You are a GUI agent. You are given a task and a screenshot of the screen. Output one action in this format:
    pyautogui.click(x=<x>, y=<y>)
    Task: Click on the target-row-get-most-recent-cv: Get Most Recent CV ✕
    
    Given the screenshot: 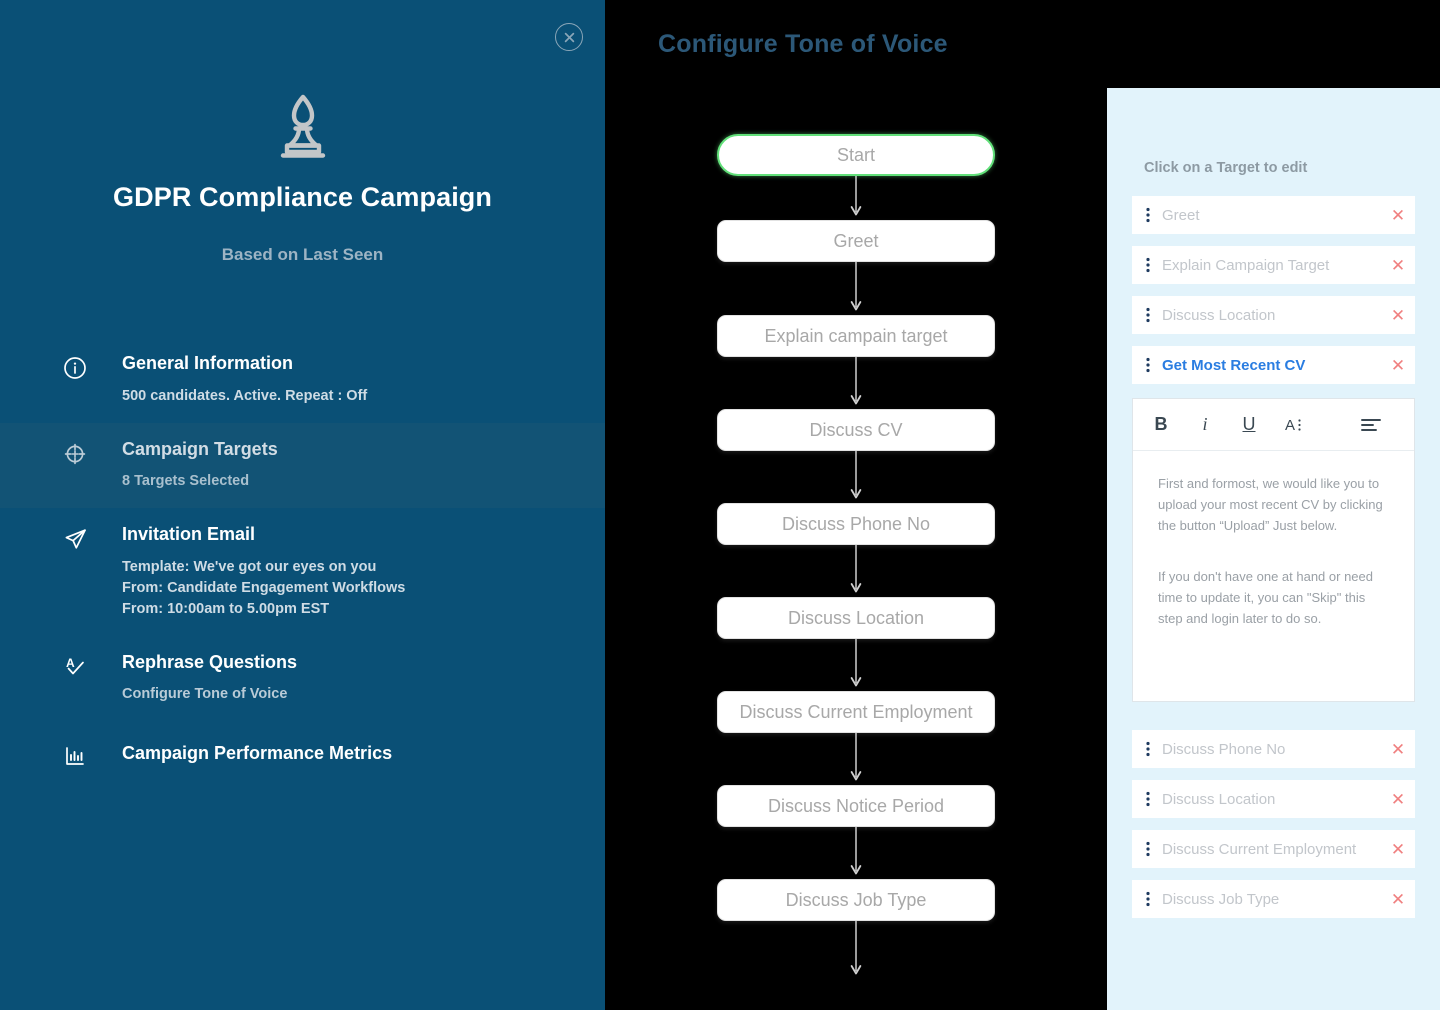 What is the action you would take?
    pyautogui.click(x=1273, y=365)
    